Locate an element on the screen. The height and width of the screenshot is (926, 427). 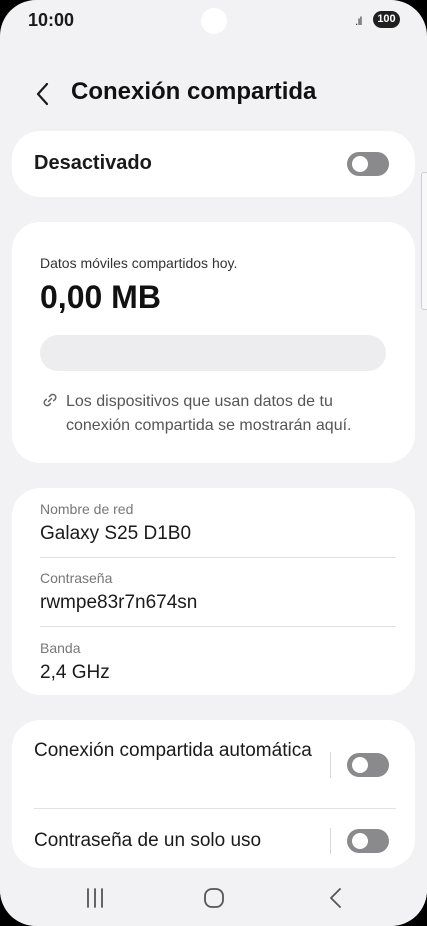
master-toggle is located at coordinates (368, 164).